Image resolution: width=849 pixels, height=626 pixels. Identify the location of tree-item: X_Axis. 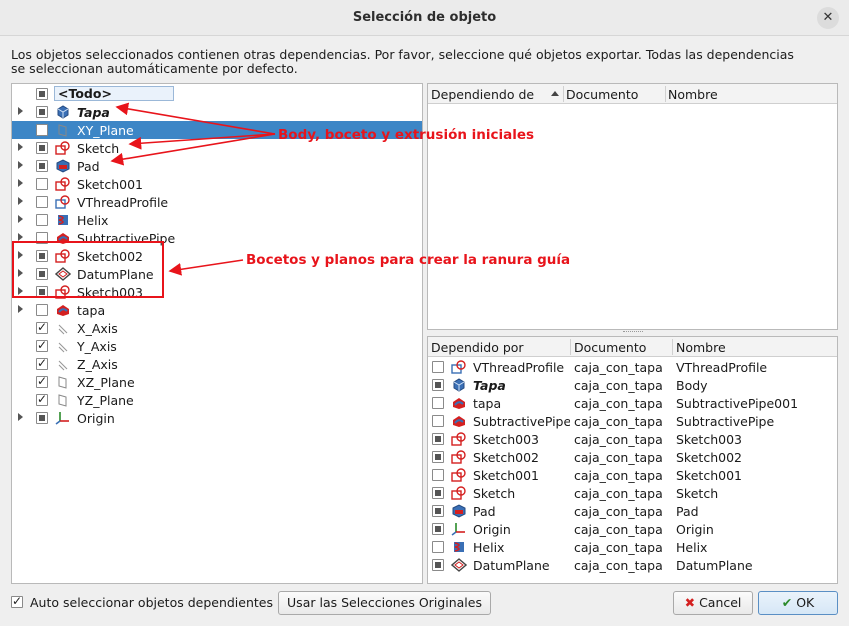
(217, 328).